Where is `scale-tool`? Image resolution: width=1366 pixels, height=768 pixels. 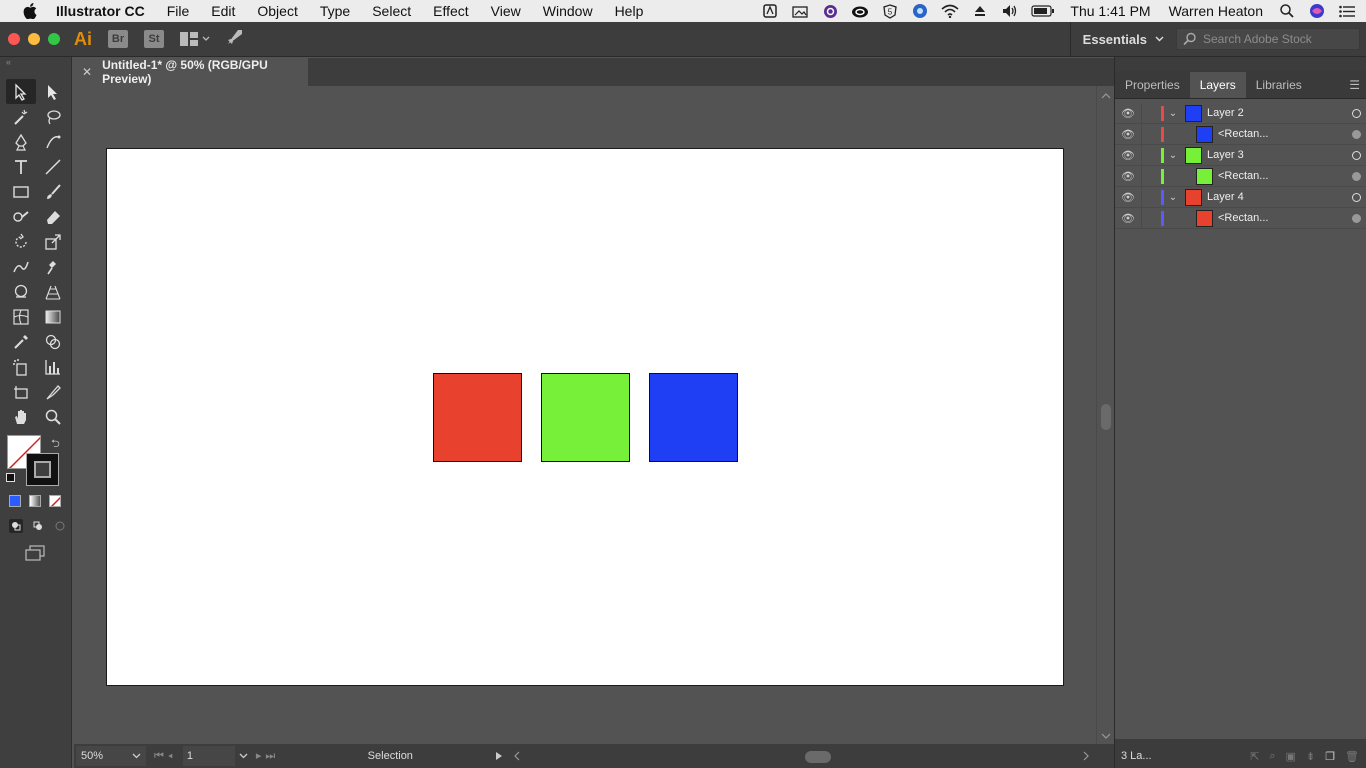 scale-tool is located at coordinates (53, 241).